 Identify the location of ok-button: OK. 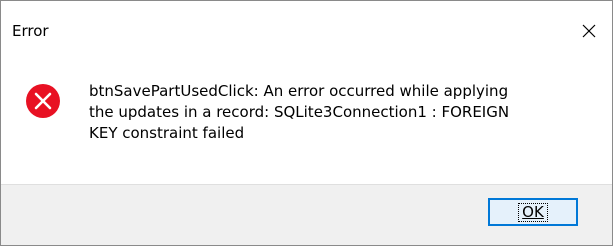
(533, 212).